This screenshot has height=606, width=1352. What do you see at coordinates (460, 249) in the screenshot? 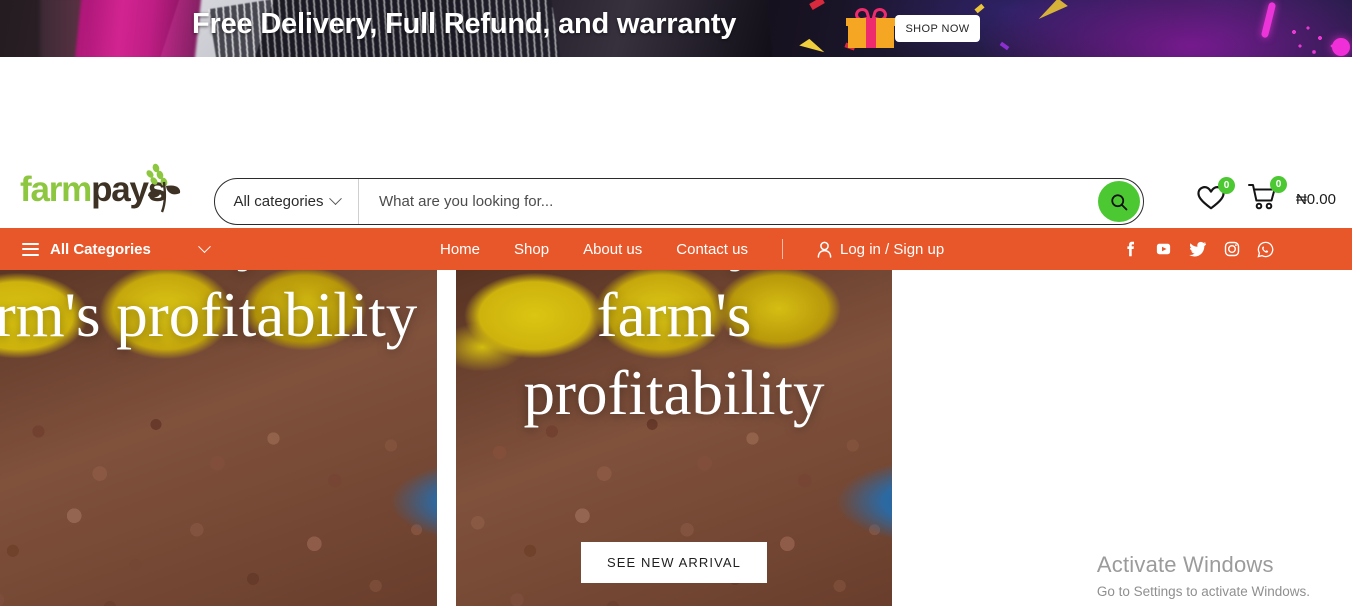
I see `nav-link-home: Home` at bounding box center [460, 249].